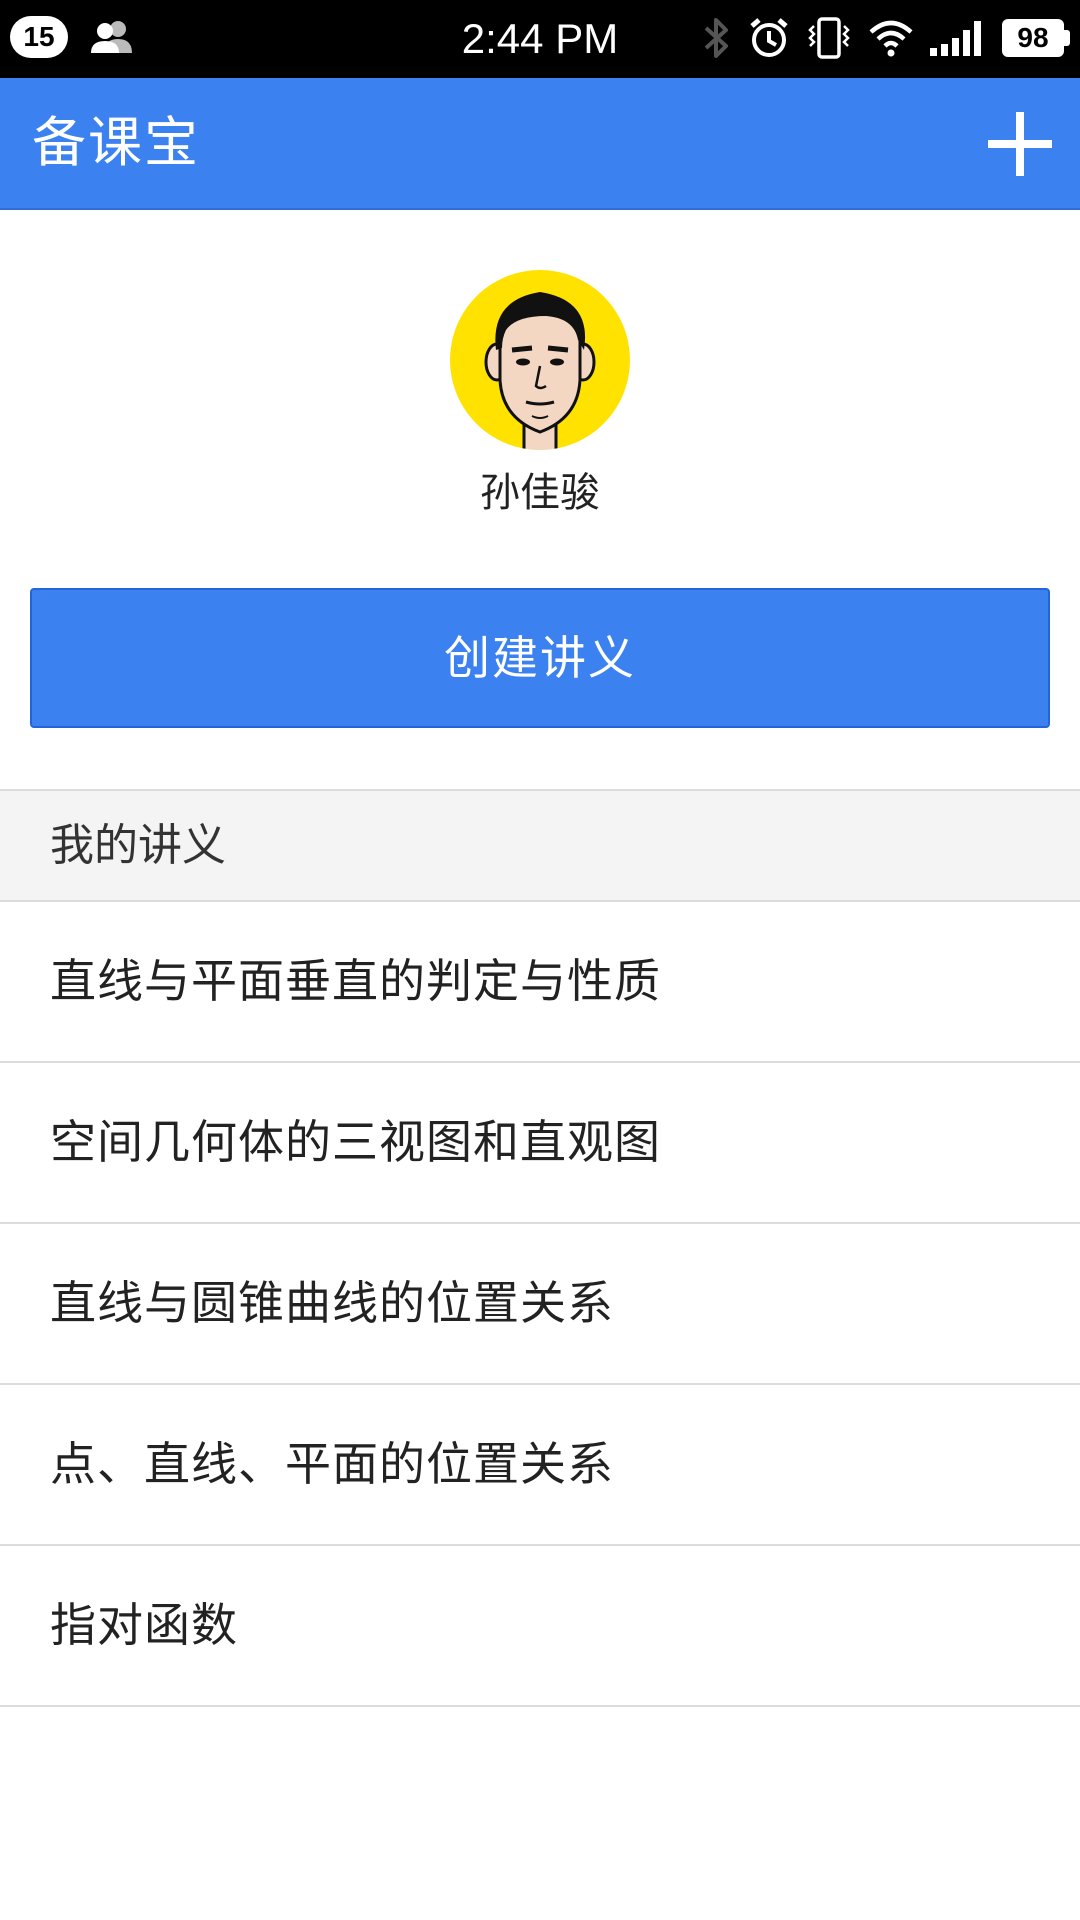 This screenshot has width=1080, height=1920. I want to click on app-title: 备课宝, so click(116, 142).